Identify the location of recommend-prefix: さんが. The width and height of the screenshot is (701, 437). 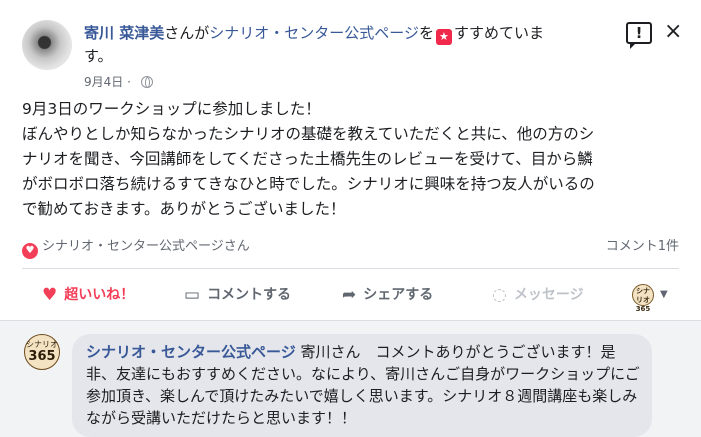
(187, 33).